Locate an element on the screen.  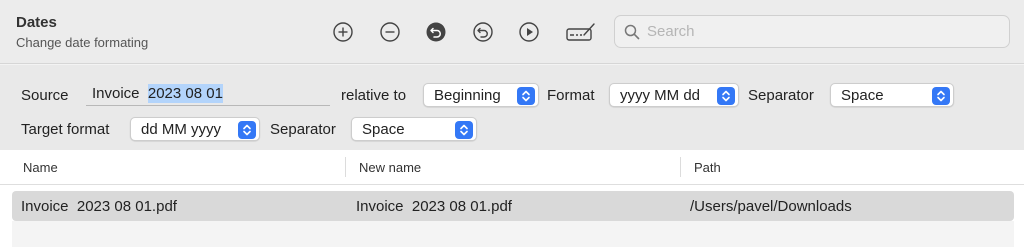
run-button is located at coordinates (529, 32).